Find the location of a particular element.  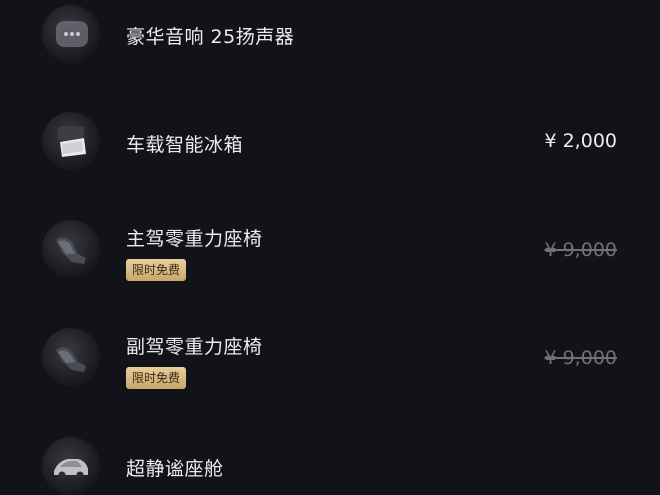

fridge-photo-icon is located at coordinates (71, 141).